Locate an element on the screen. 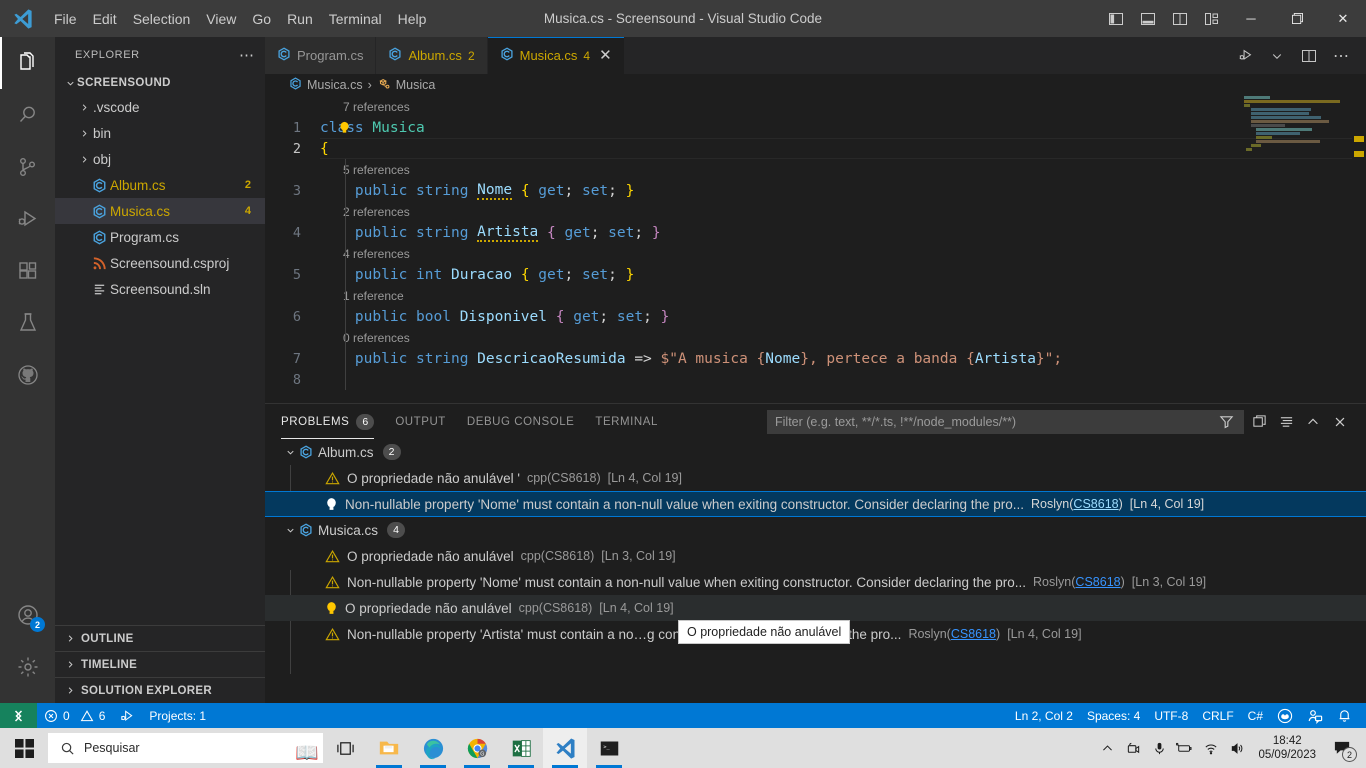  sidebar-item-obj: obj is located at coordinates (160, 159).